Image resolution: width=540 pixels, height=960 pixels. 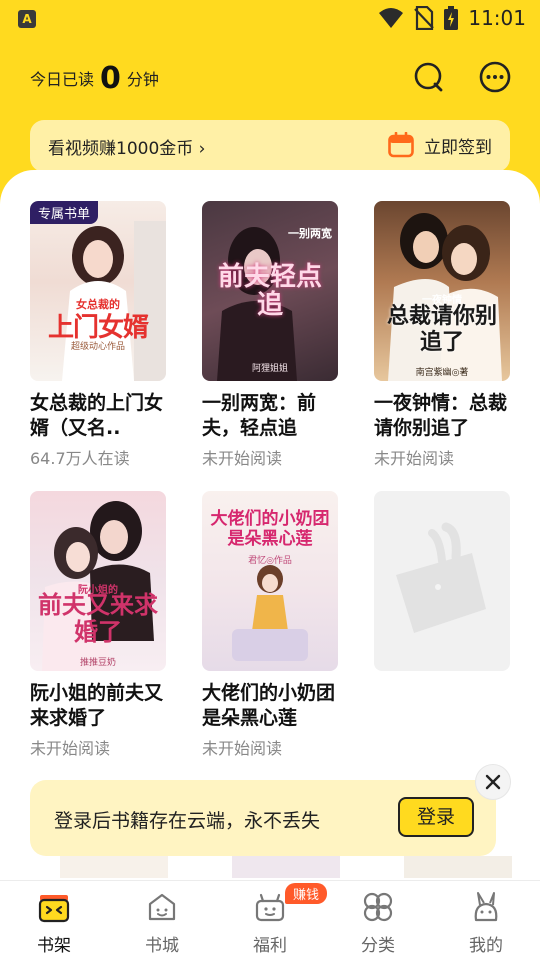 I want to click on profile-rabbit-icon, so click(x=486, y=907).